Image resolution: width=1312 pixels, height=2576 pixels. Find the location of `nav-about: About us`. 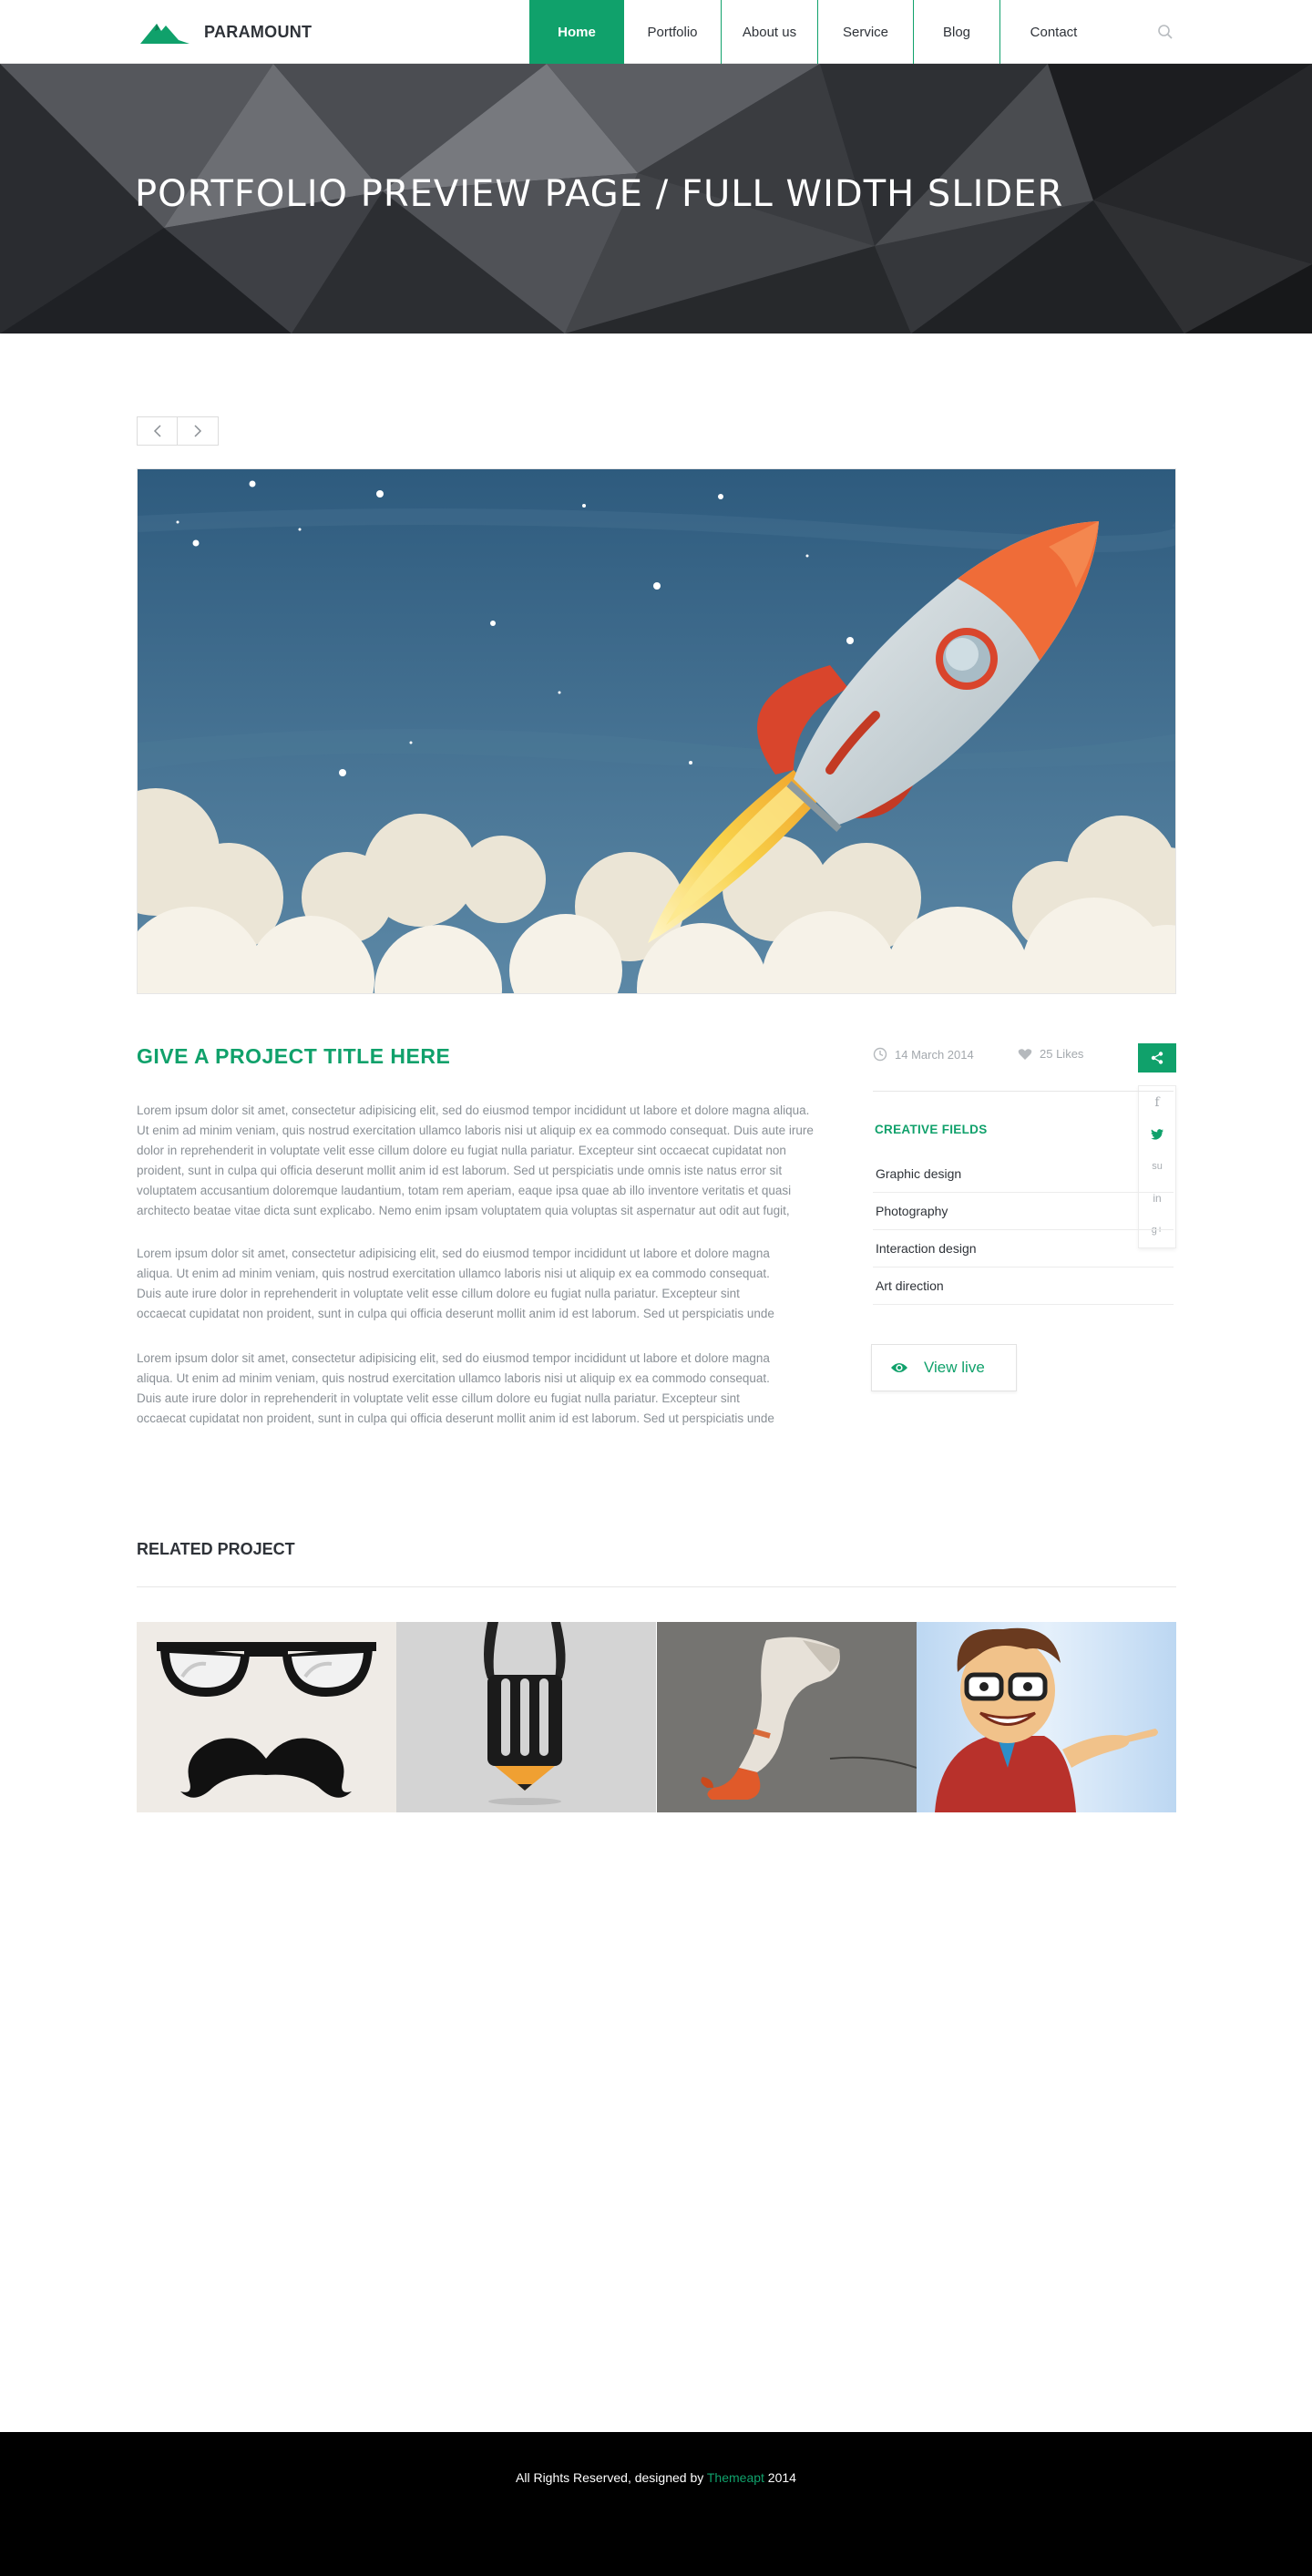

nav-about: About us is located at coordinates (769, 32).